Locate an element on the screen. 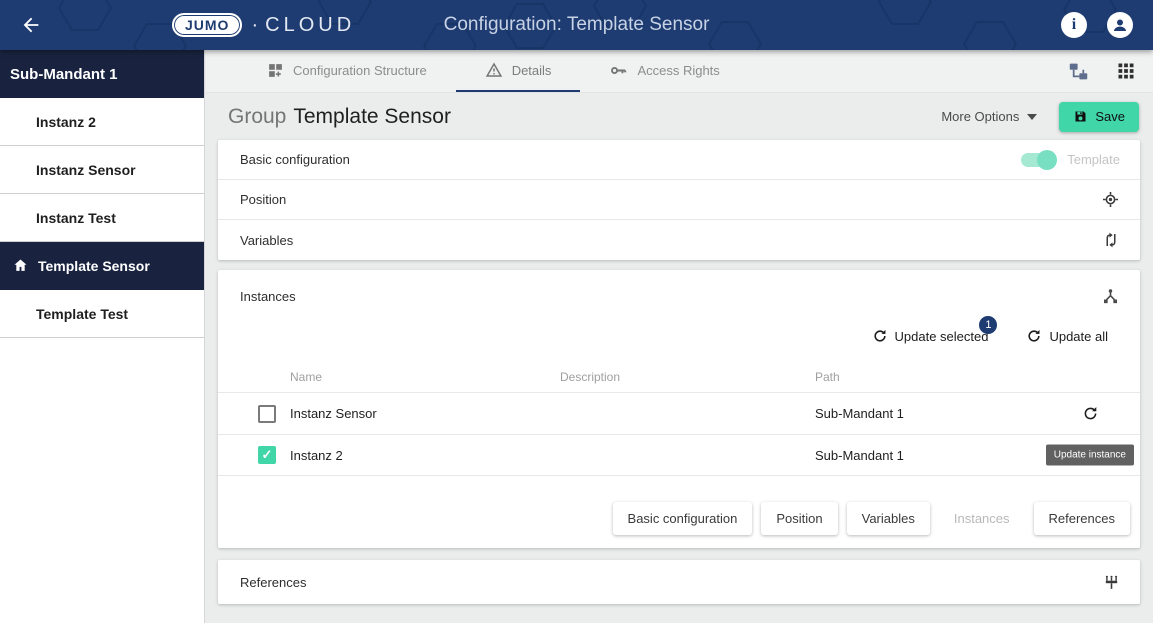 The image size is (1153, 623). info-icon: i is located at coordinates (1074, 25).